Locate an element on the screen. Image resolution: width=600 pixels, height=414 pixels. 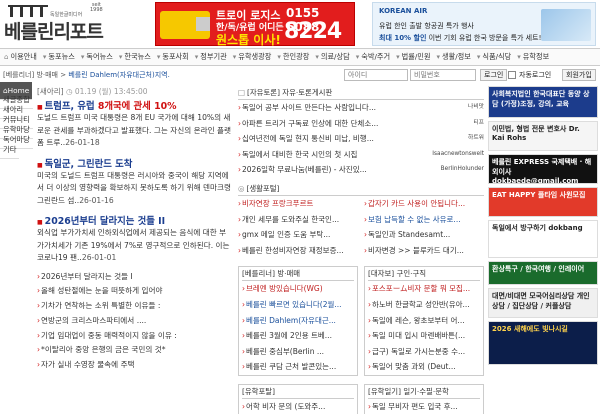
air-line2: 최대 10% 할인 이번 기회 유럽 한국 방문을 특가 세트! is located at coordinates (460, 38).